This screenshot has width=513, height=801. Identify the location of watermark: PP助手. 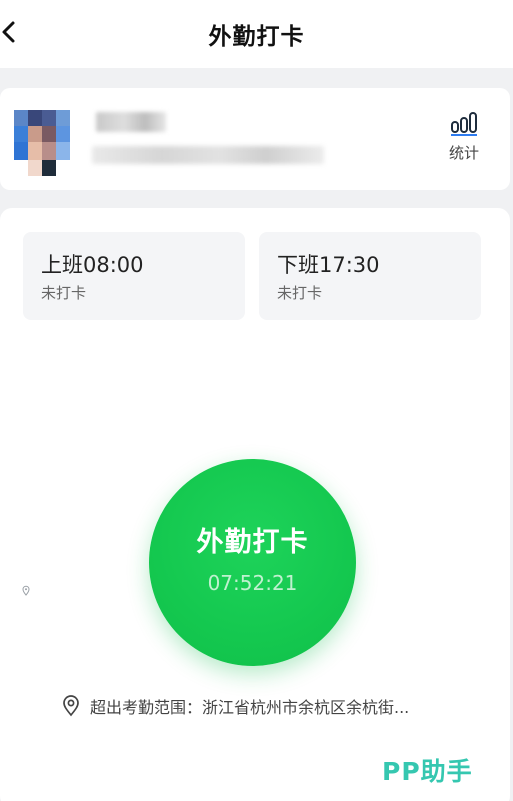
(427, 771).